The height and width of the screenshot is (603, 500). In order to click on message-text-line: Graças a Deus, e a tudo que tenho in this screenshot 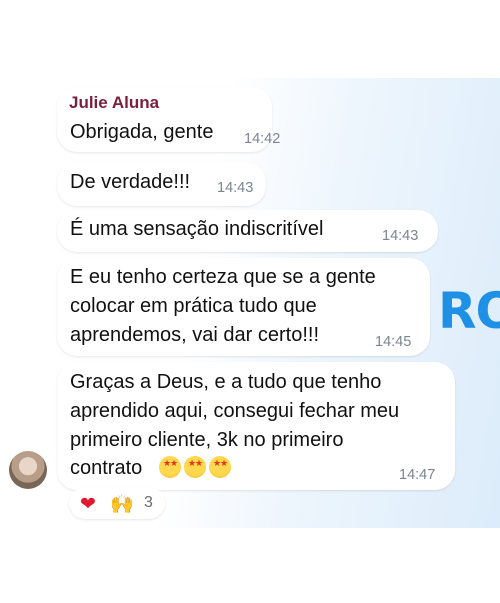, I will do `click(226, 382)`.